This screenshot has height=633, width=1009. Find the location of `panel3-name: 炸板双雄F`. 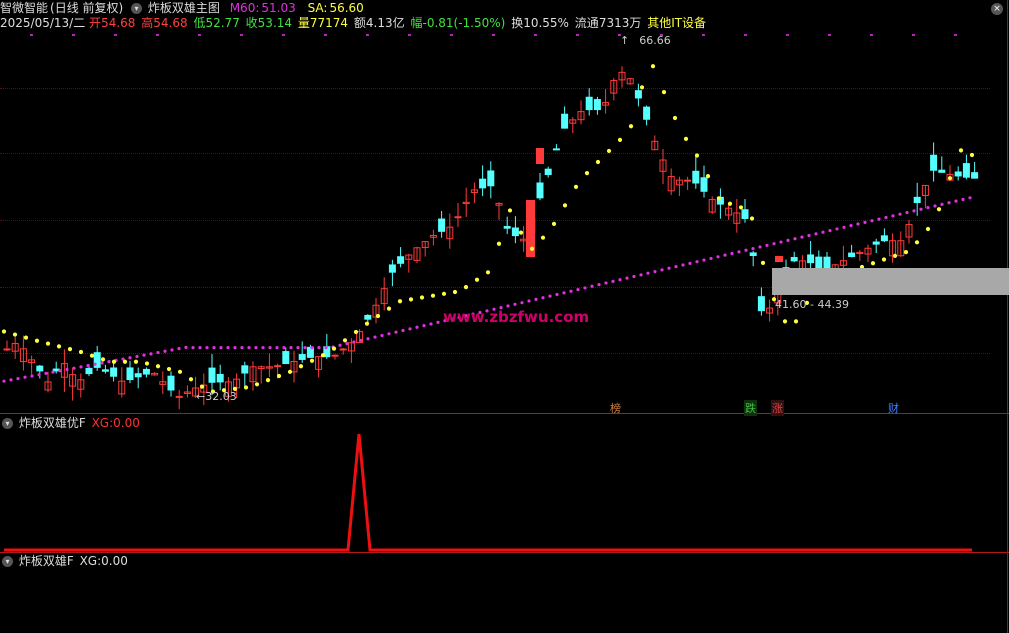

panel3-name: 炸板双雄F is located at coordinates (46, 561).